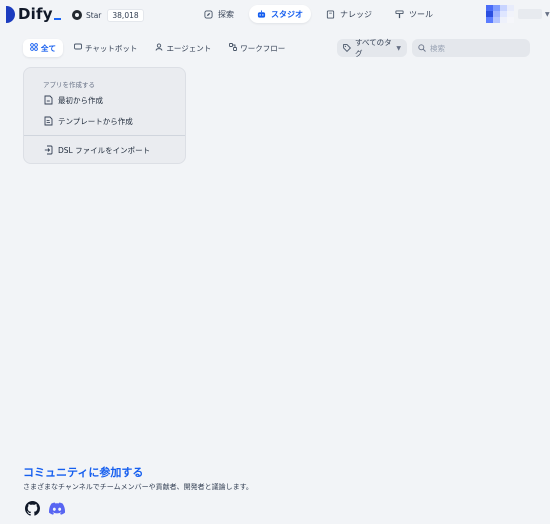 The width and height of the screenshot is (550, 524). What do you see at coordinates (125, 15) in the screenshot?
I see `star-count: 38,018` at bounding box center [125, 15].